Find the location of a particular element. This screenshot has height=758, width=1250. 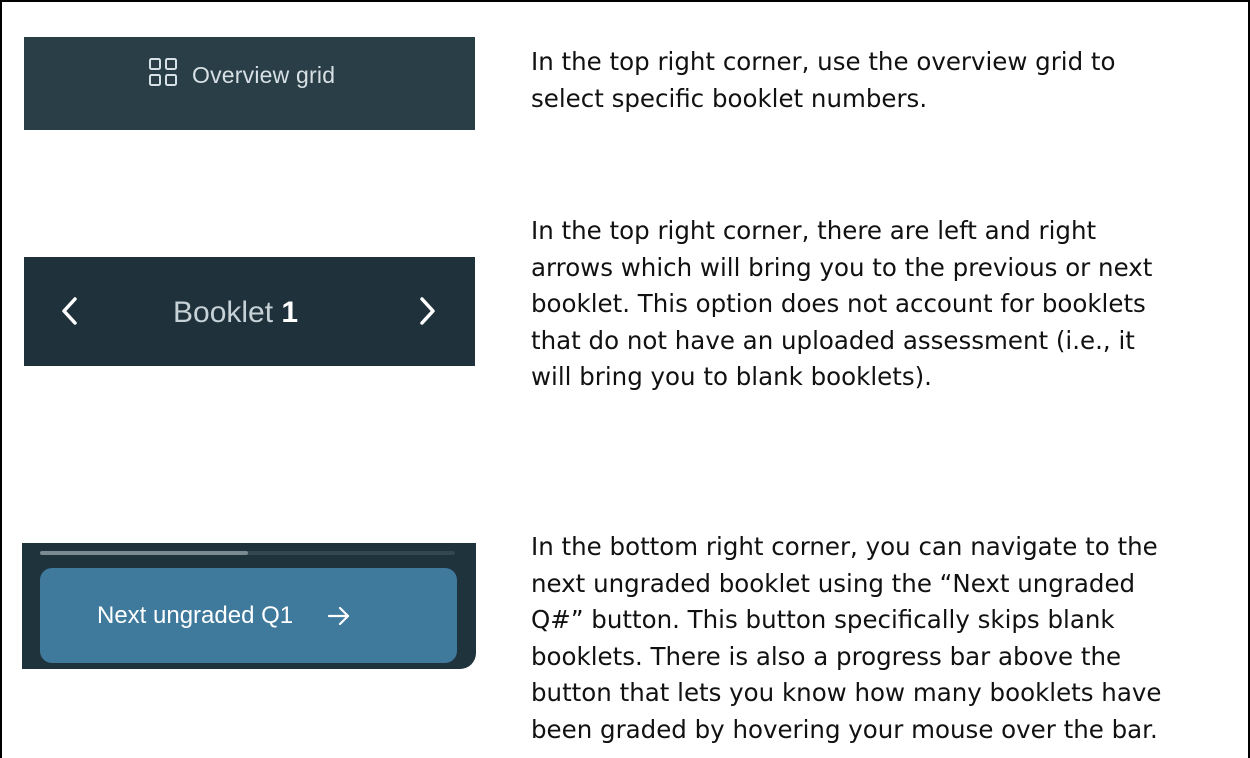

grid-icon is located at coordinates (163, 72).